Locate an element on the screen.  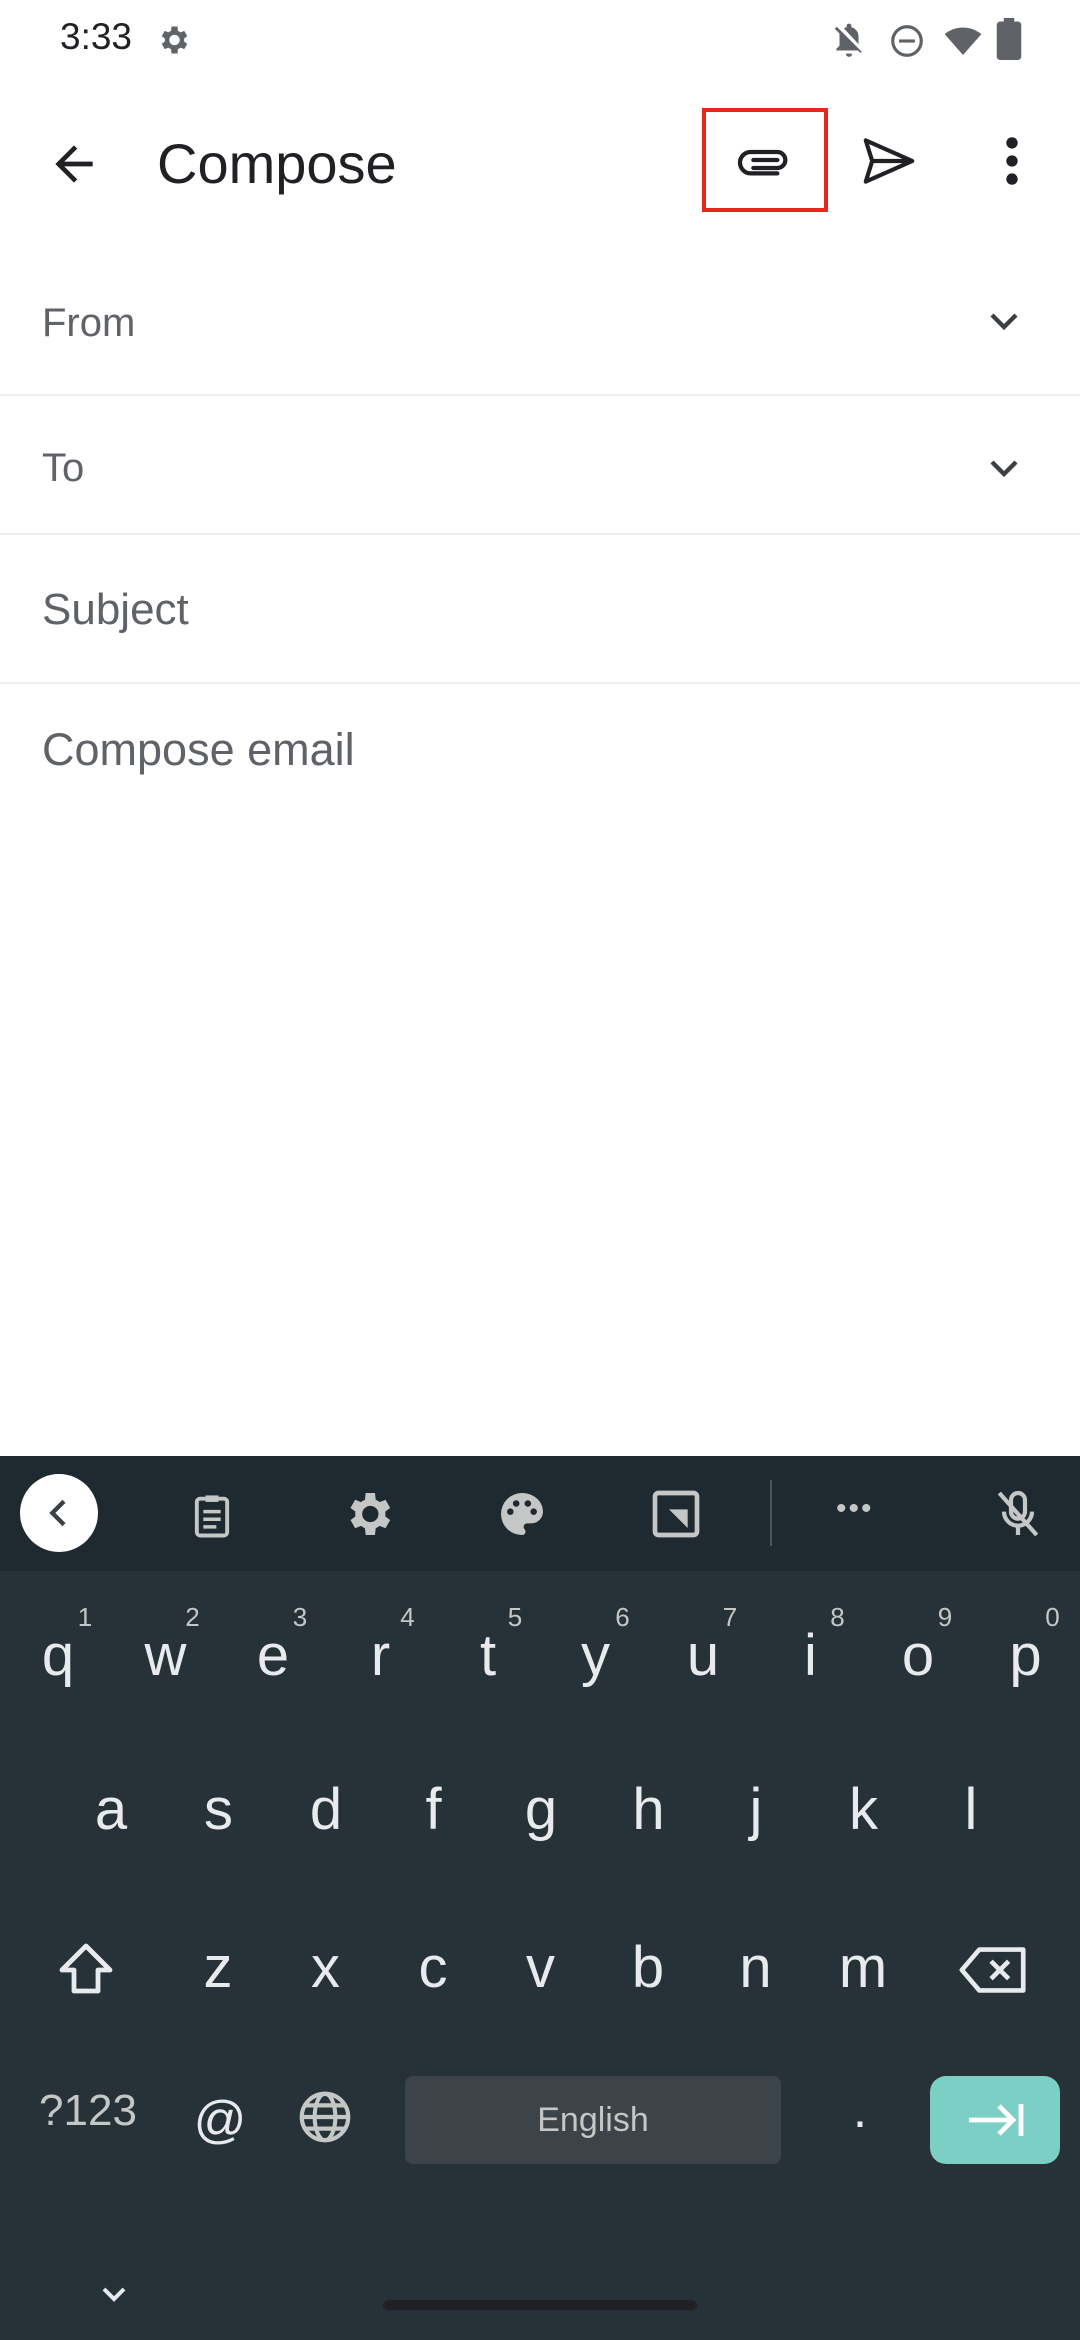
key-hint-9: 9 is located at coordinates (945, 1617).